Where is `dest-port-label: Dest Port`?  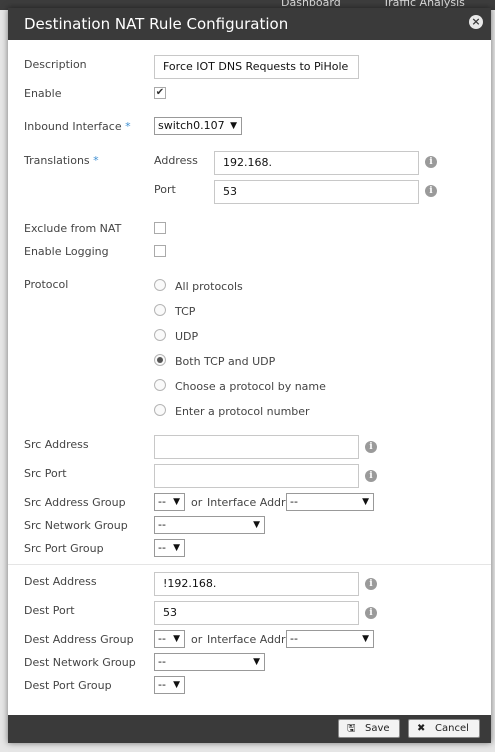
dest-port-label: Dest Port is located at coordinates (49, 610).